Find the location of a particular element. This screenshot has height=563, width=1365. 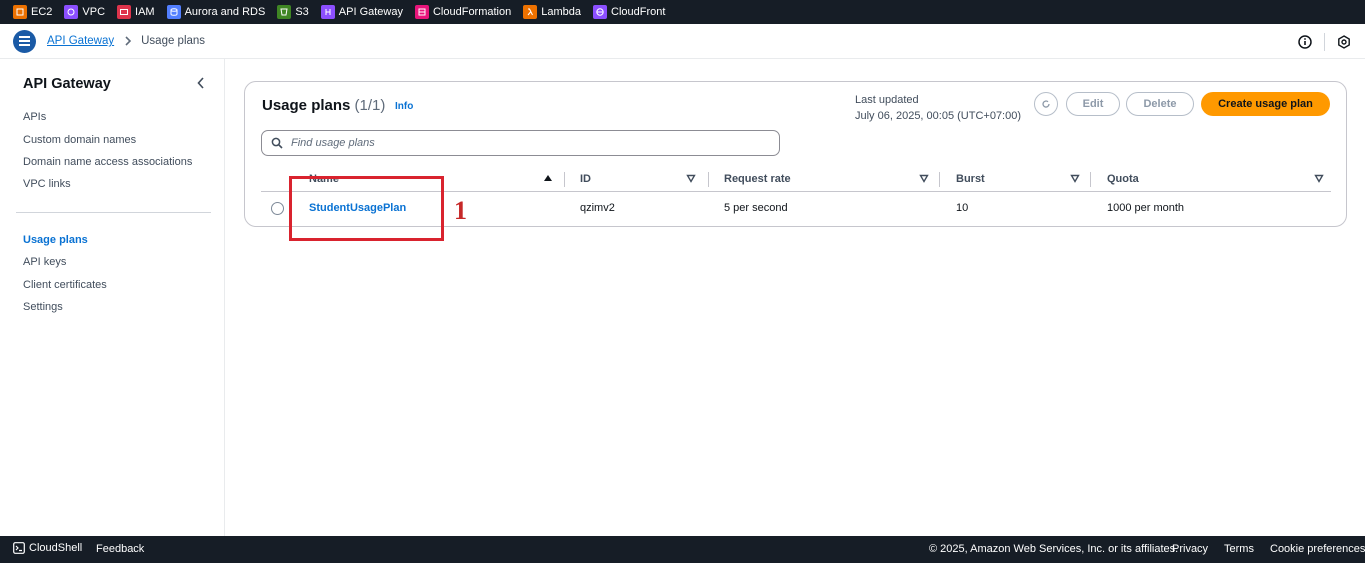

sidebar-item-domain-name-access-associations: Domain name access associations is located at coordinates (107, 162).